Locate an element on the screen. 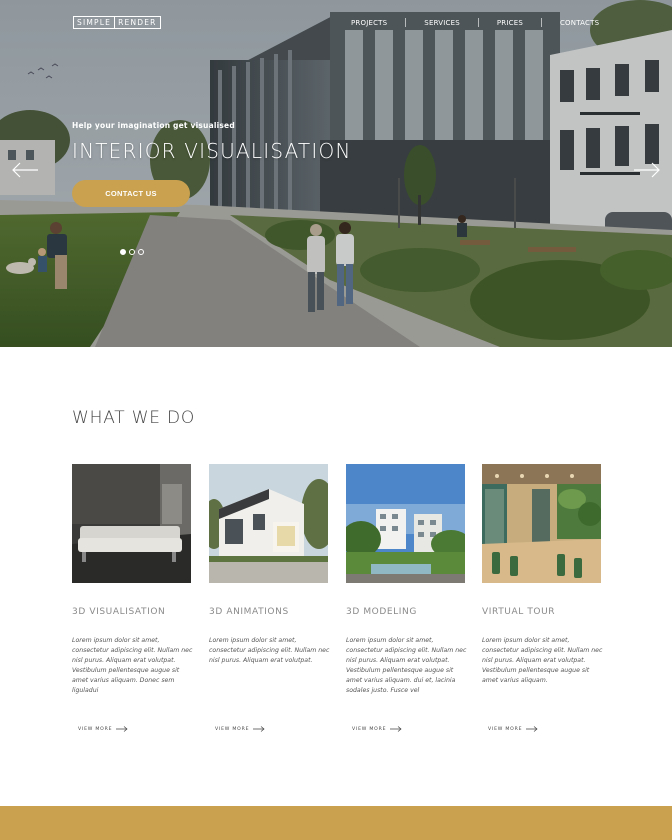 Image resolution: width=672 pixels, height=840 pixels. service-image-visualisation is located at coordinates (131, 523).